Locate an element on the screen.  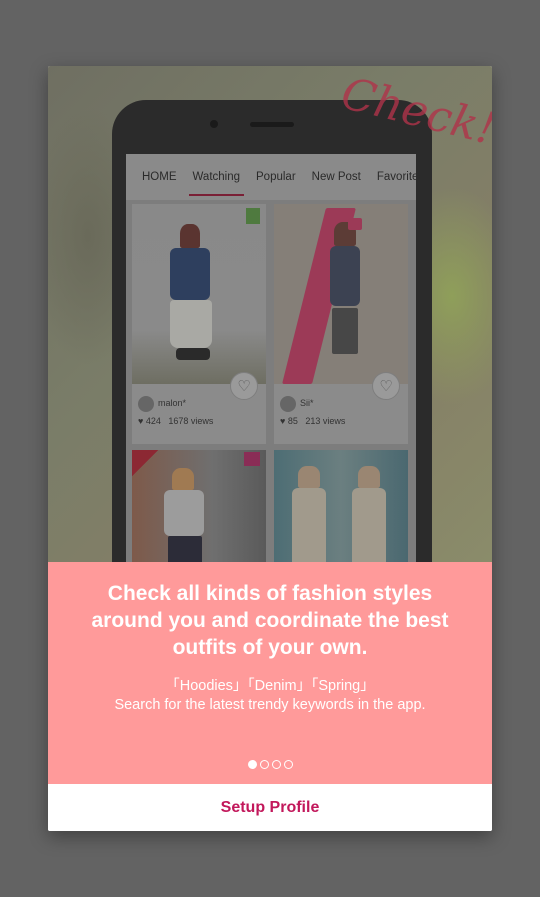
post-meta: malon* ♥ 424 1678 views is located at coordinates (175, 412).